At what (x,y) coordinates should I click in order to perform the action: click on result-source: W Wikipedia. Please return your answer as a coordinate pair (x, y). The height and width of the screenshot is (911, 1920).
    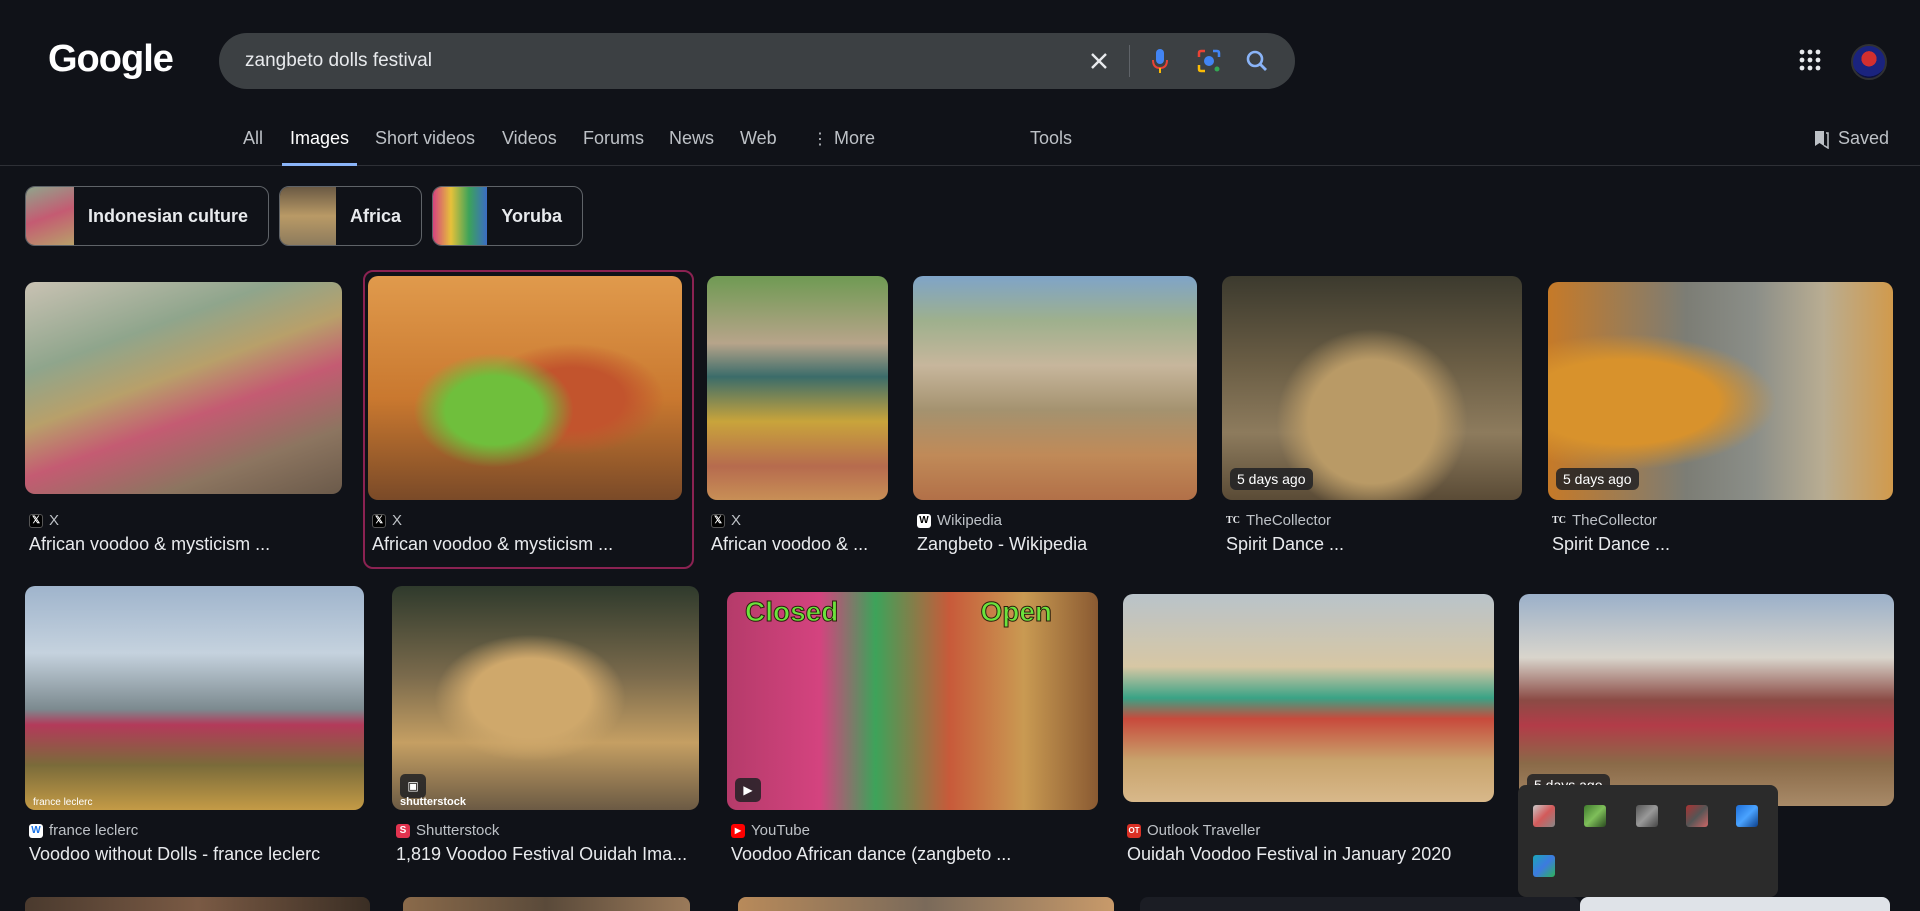
    Looking at the image, I should click on (959, 520).